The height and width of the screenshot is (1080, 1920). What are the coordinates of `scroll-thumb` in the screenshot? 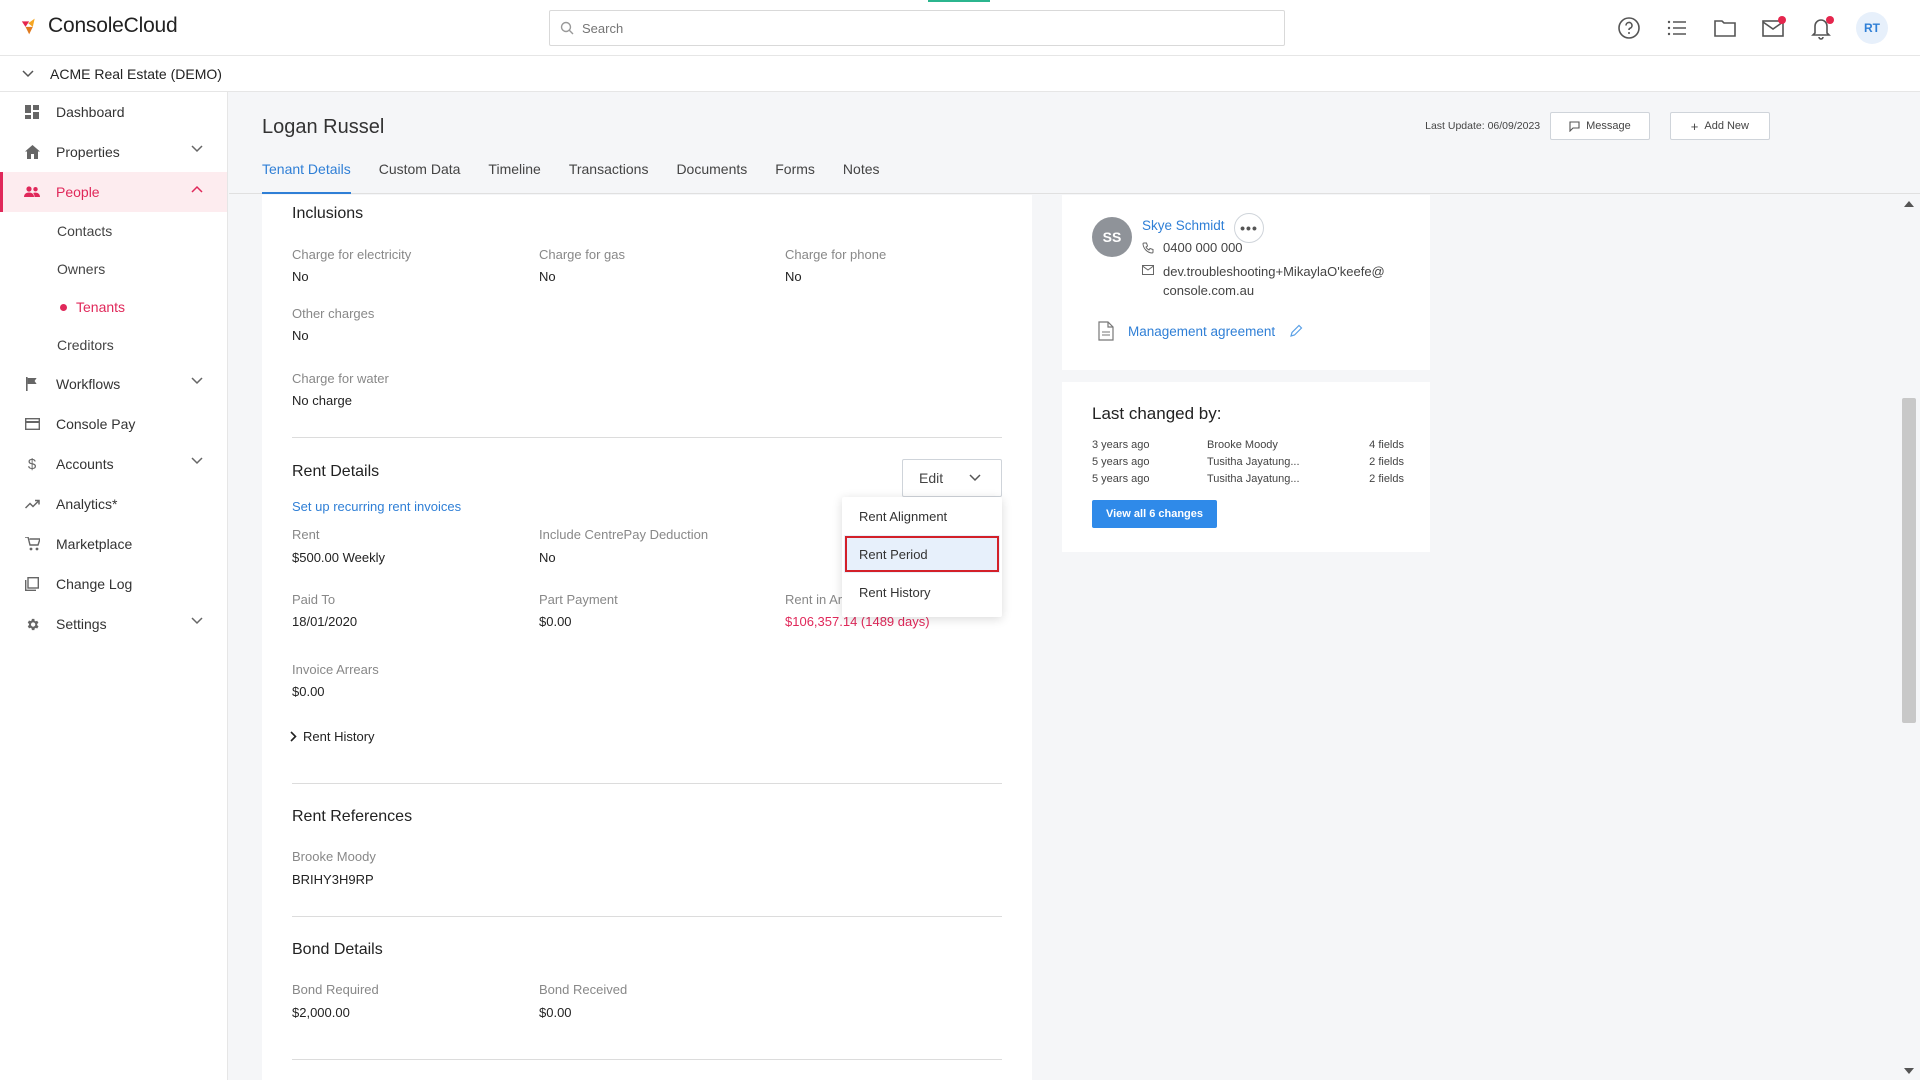 It's located at (1909, 560).